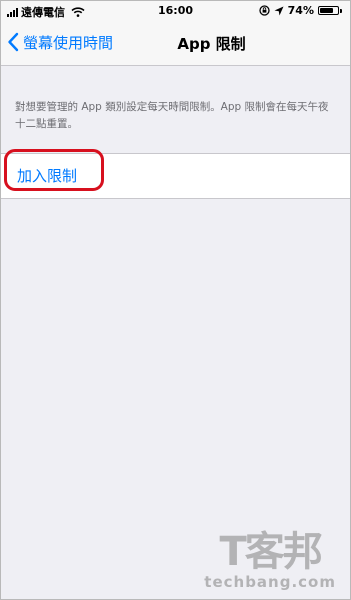  I want to click on watermark-logo: T客邦 techbang.com, so click(270, 561).